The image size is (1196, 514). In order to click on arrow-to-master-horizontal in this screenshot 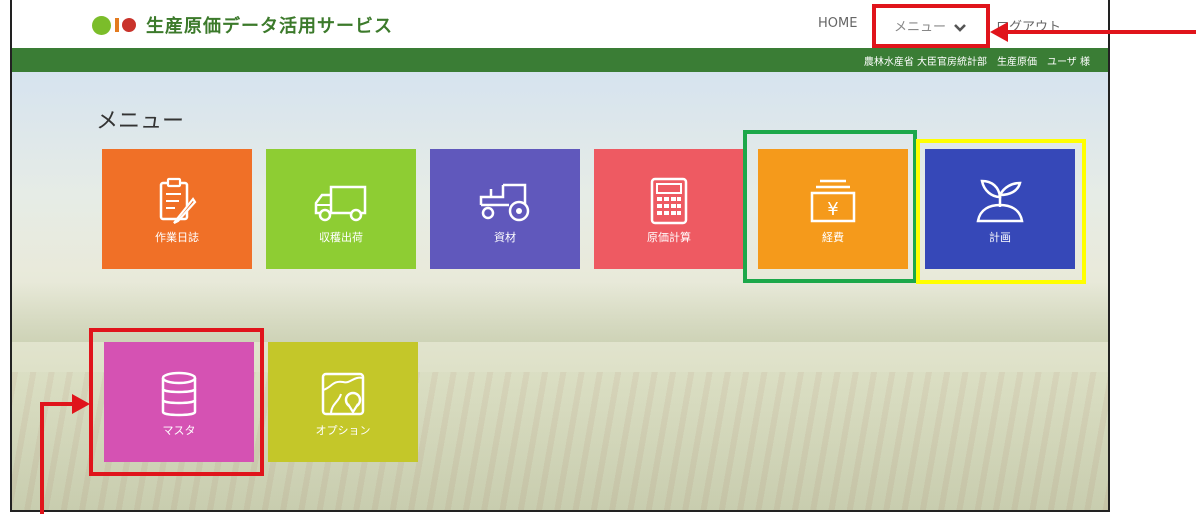, I will do `click(57, 404)`.